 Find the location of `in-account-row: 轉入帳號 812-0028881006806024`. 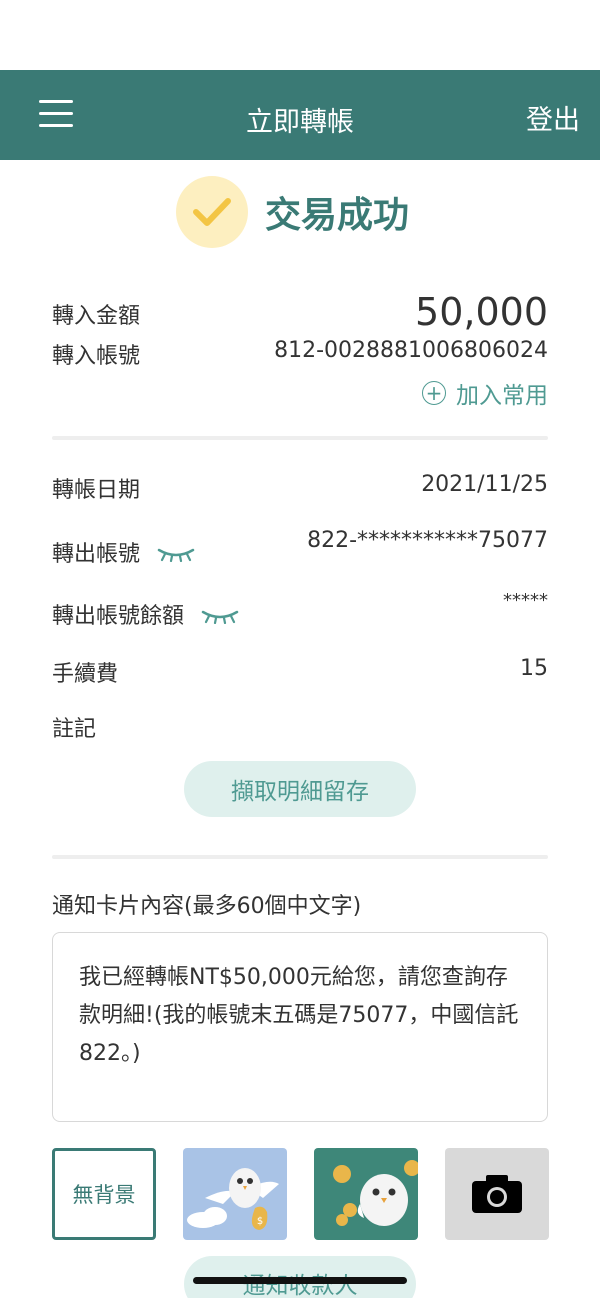

in-account-row: 轉入帳號 812-0028881006806024 is located at coordinates (300, 353).